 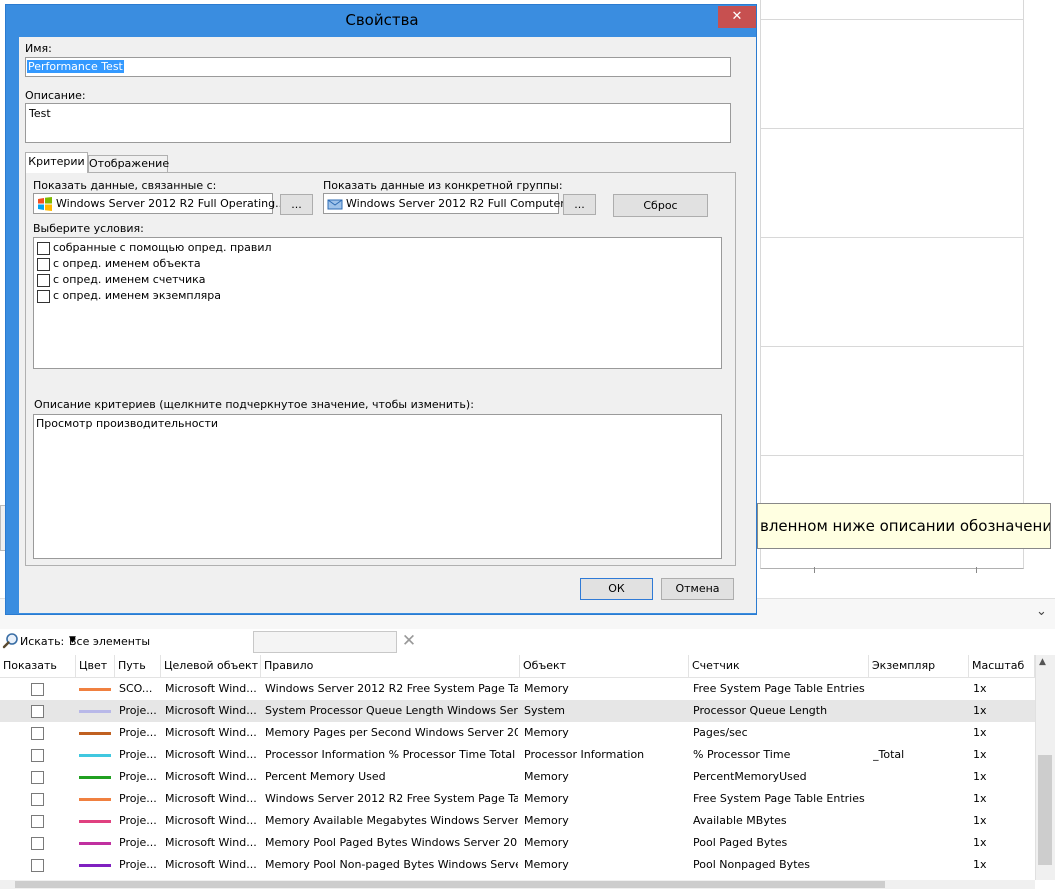 What do you see at coordinates (325, 776) in the screenshot?
I see `cell-rule: Percent Memory Used` at bounding box center [325, 776].